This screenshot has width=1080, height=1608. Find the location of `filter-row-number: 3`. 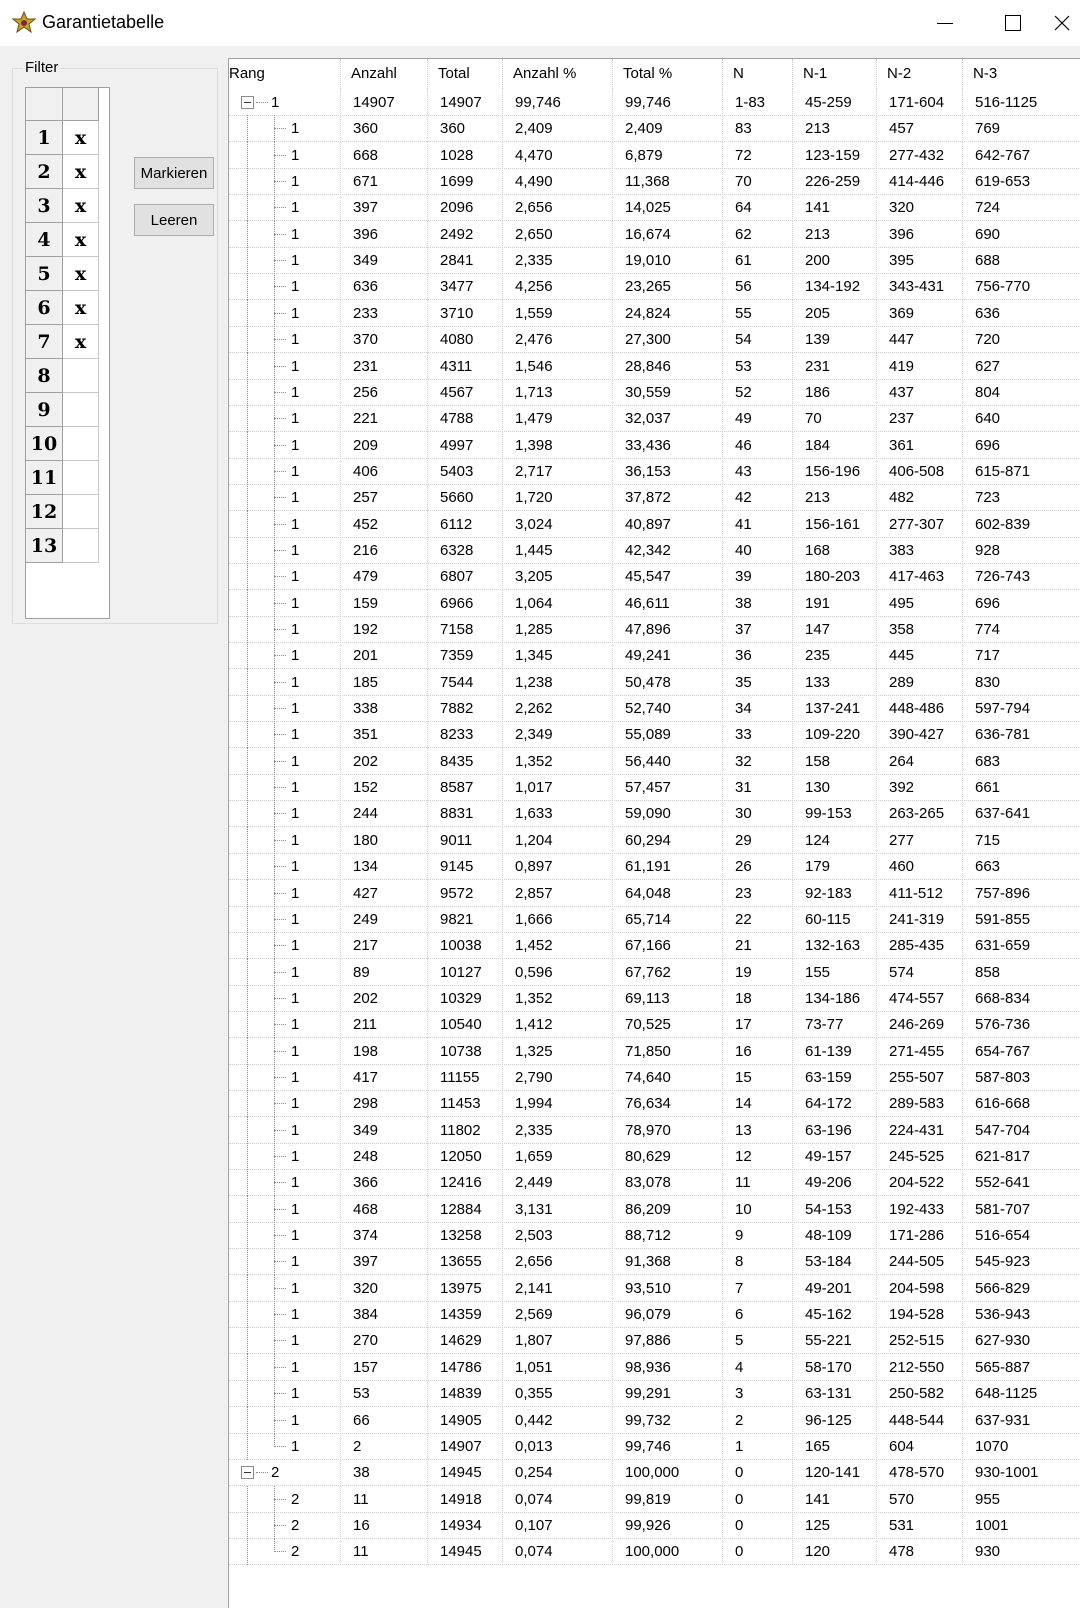

filter-row-number: 3 is located at coordinates (44, 206).